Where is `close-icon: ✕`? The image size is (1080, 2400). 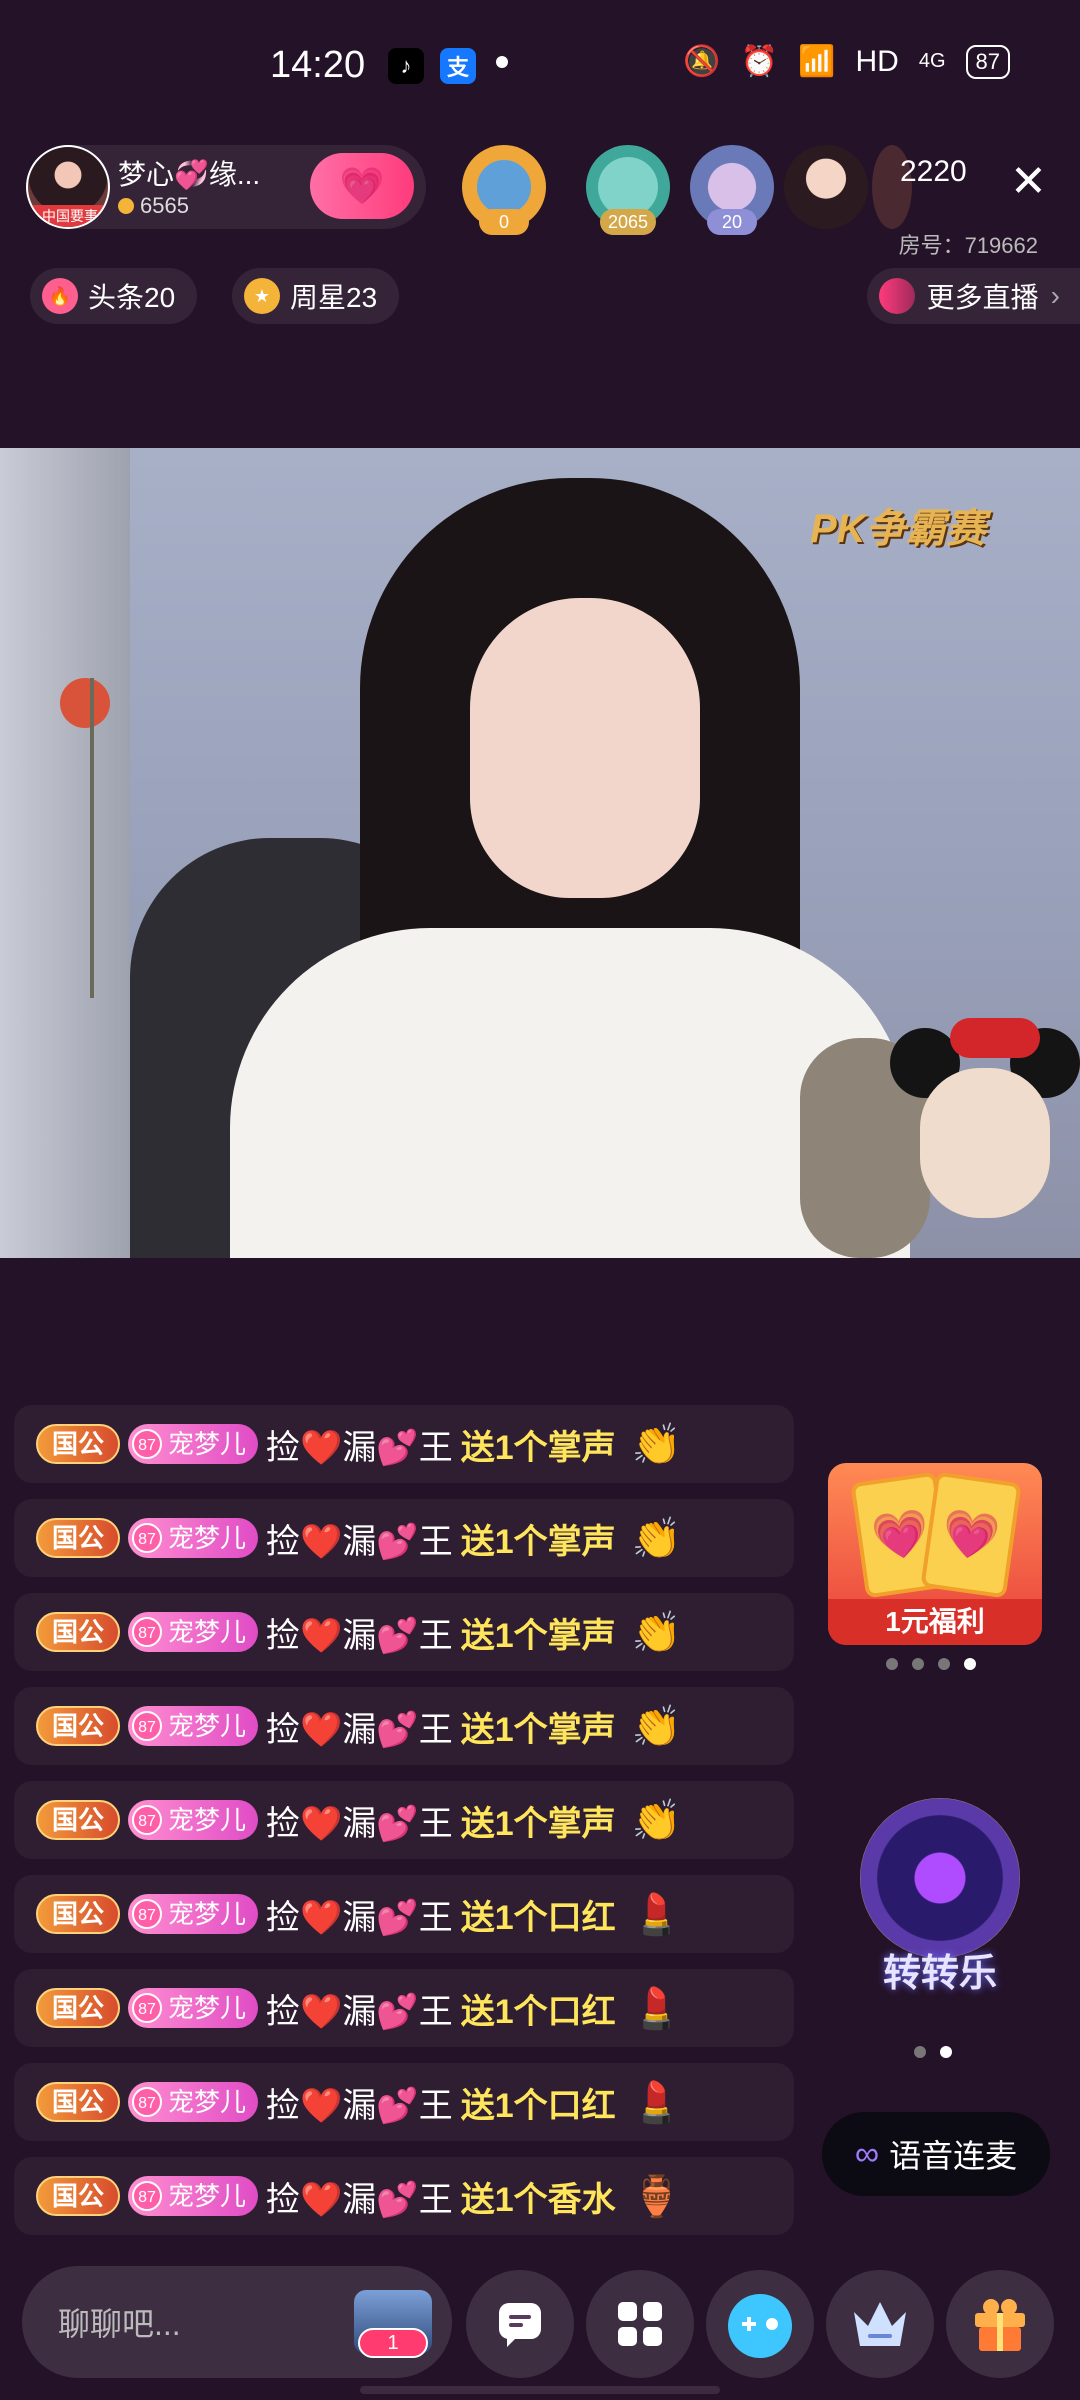
close-icon: ✕ is located at coordinates (1028, 182).